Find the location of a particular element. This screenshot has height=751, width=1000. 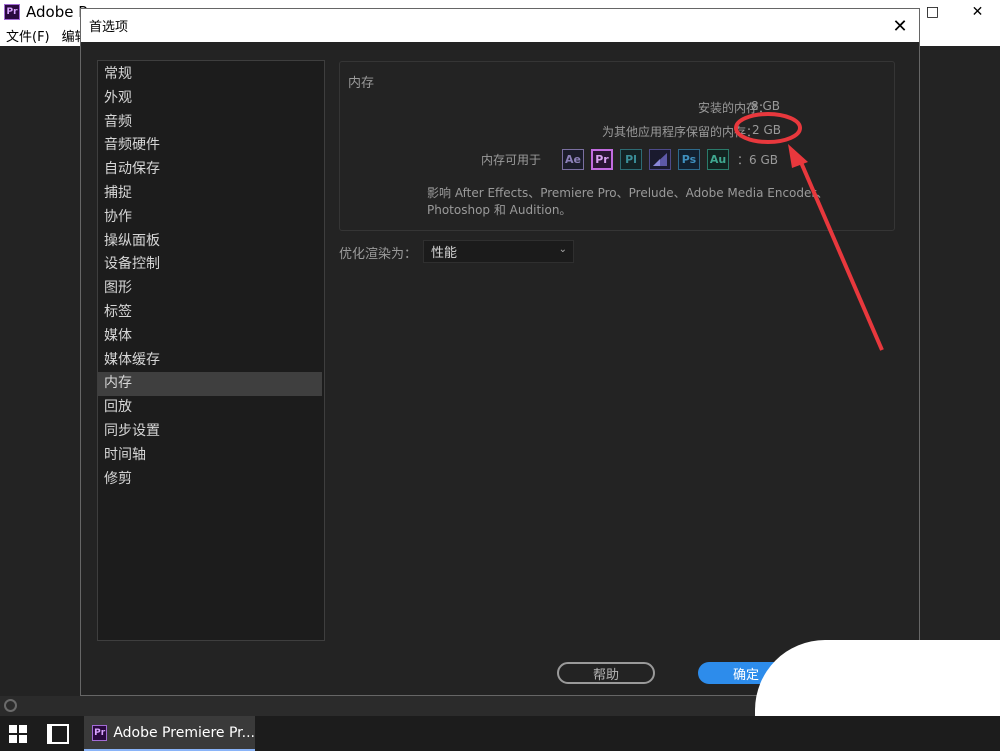

category-auto-save: 自动保存 is located at coordinates (211, 170).